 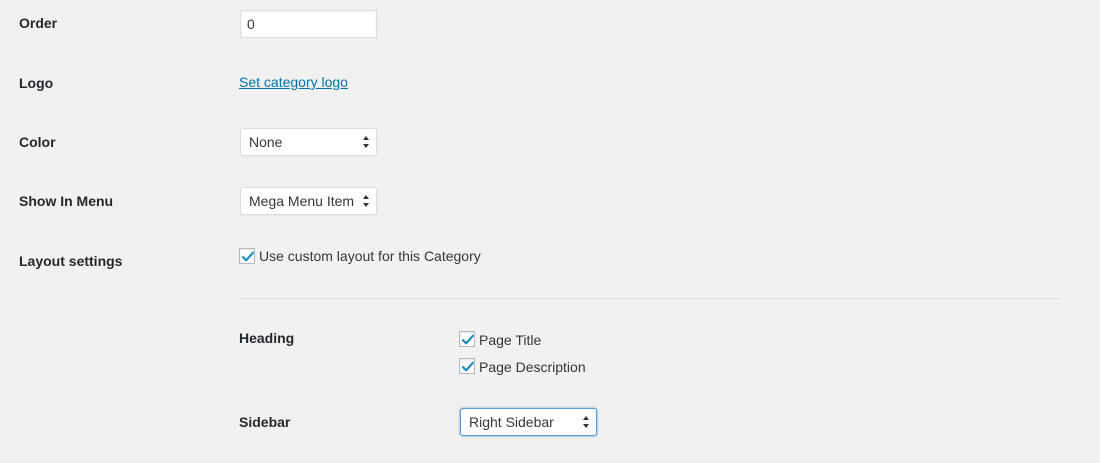 What do you see at coordinates (37, 142) in the screenshot?
I see `color-label: Color` at bounding box center [37, 142].